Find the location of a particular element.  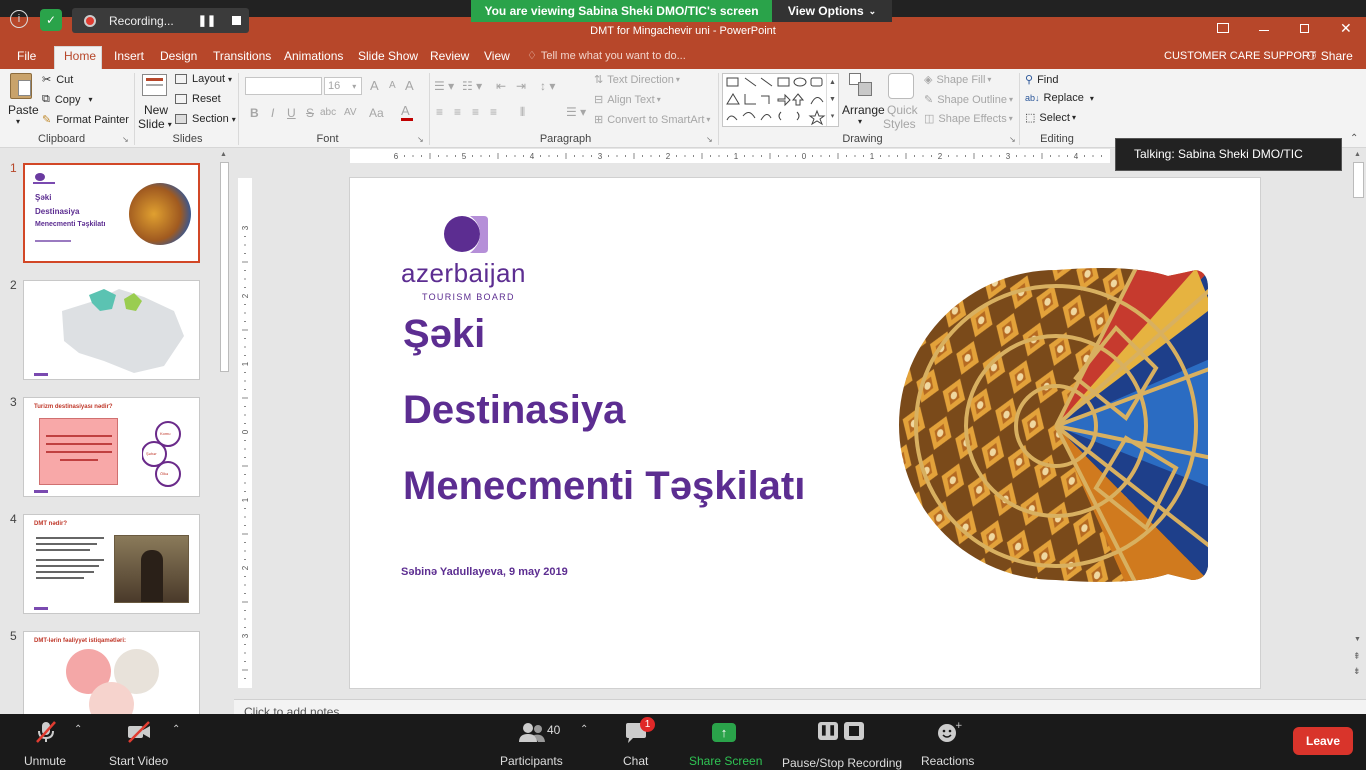

grow-font-icon: A is located at coordinates (374, 85).